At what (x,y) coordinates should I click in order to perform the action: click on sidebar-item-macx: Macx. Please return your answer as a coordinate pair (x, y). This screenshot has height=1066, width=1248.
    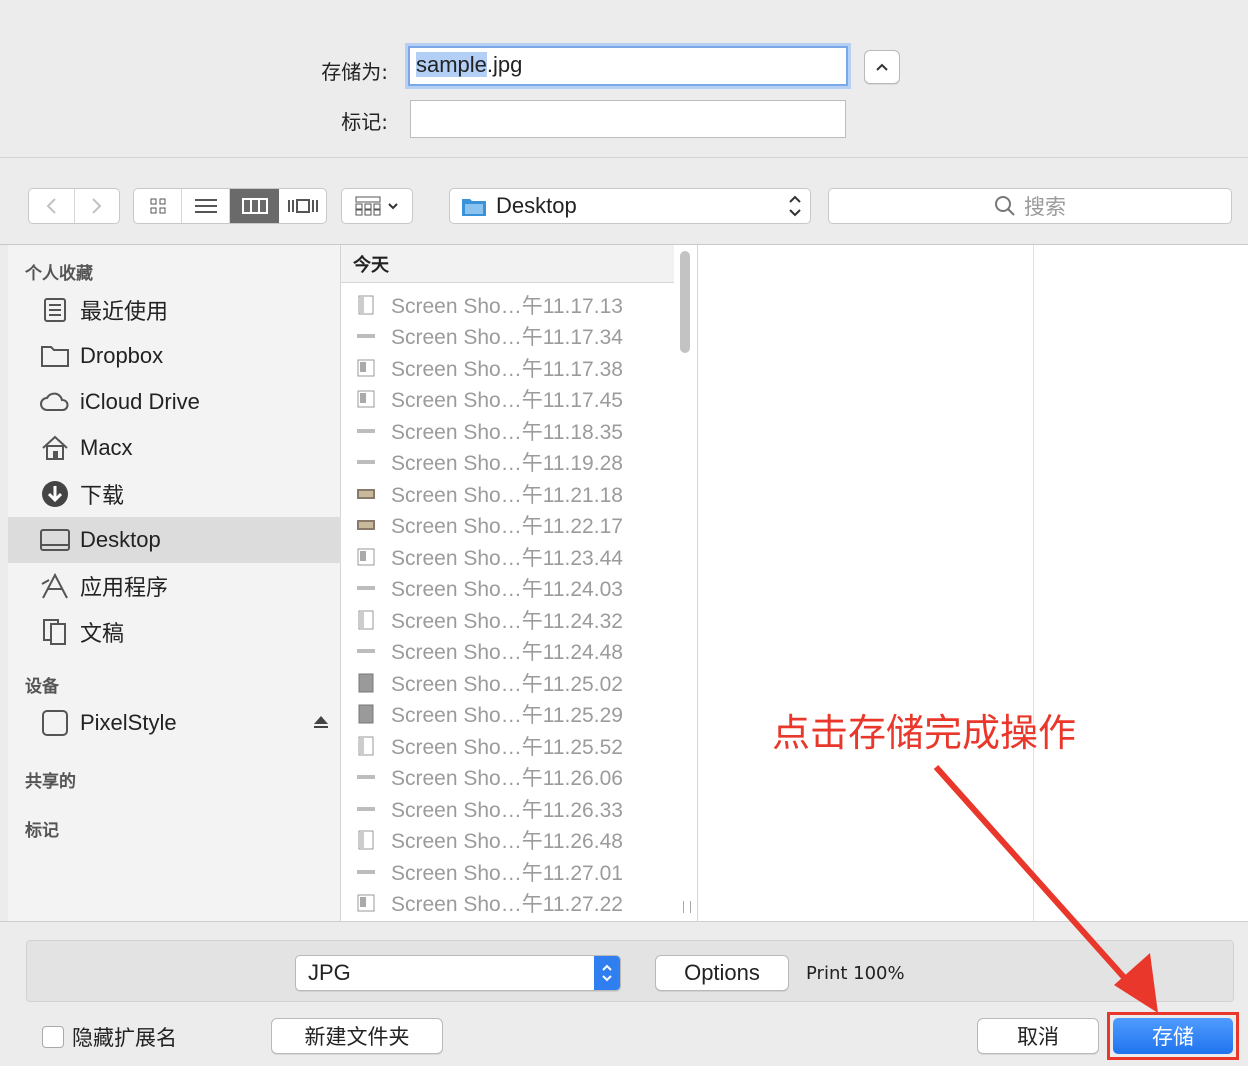
    Looking at the image, I should click on (174, 448).